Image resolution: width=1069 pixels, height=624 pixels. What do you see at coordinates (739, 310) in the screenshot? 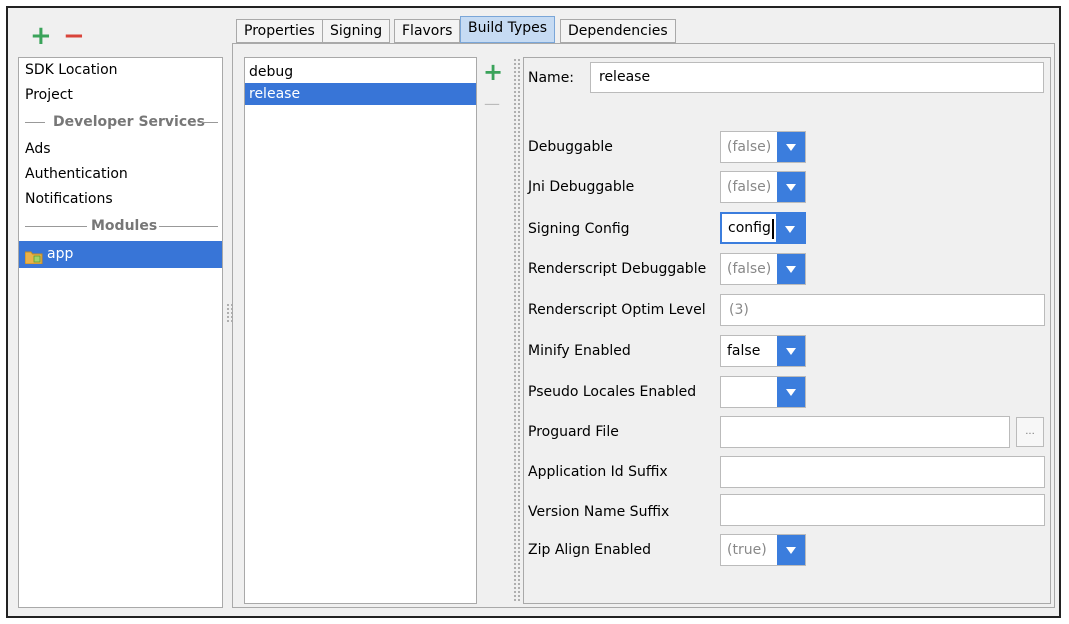
I see `renderscript-optim-level-value: (3)` at bounding box center [739, 310].